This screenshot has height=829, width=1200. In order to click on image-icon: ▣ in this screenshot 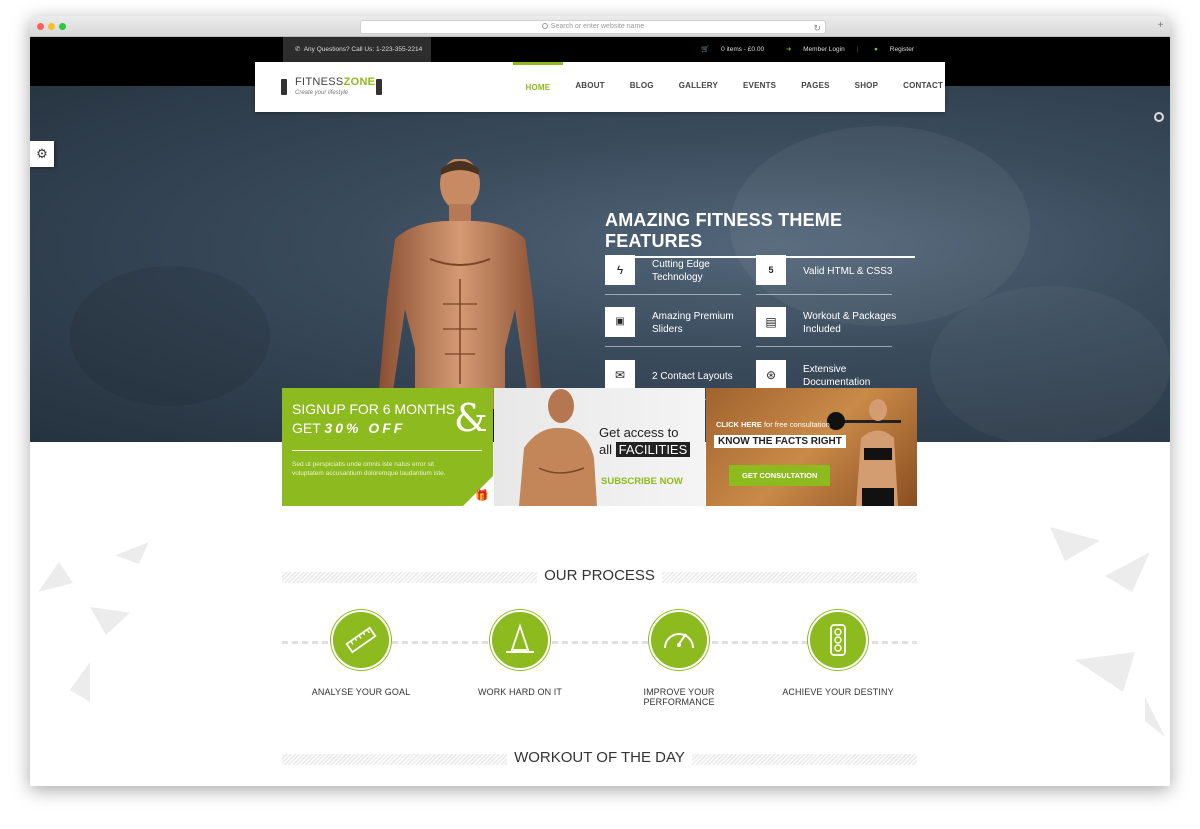, I will do `click(620, 322)`.